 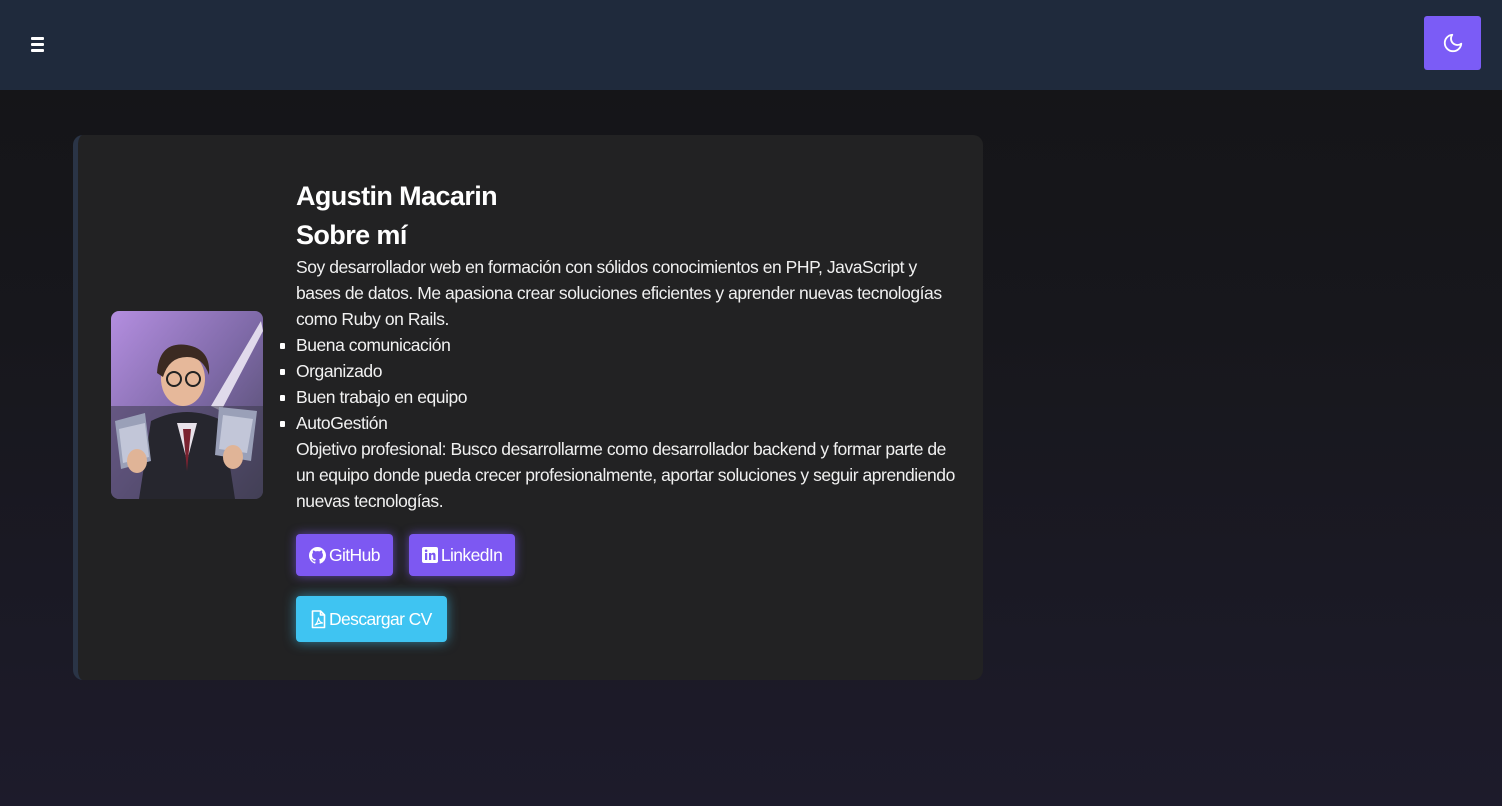 What do you see at coordinates (751, 45) in the screenshot?
I see `top-navbar` at bounding box center [751, 45].